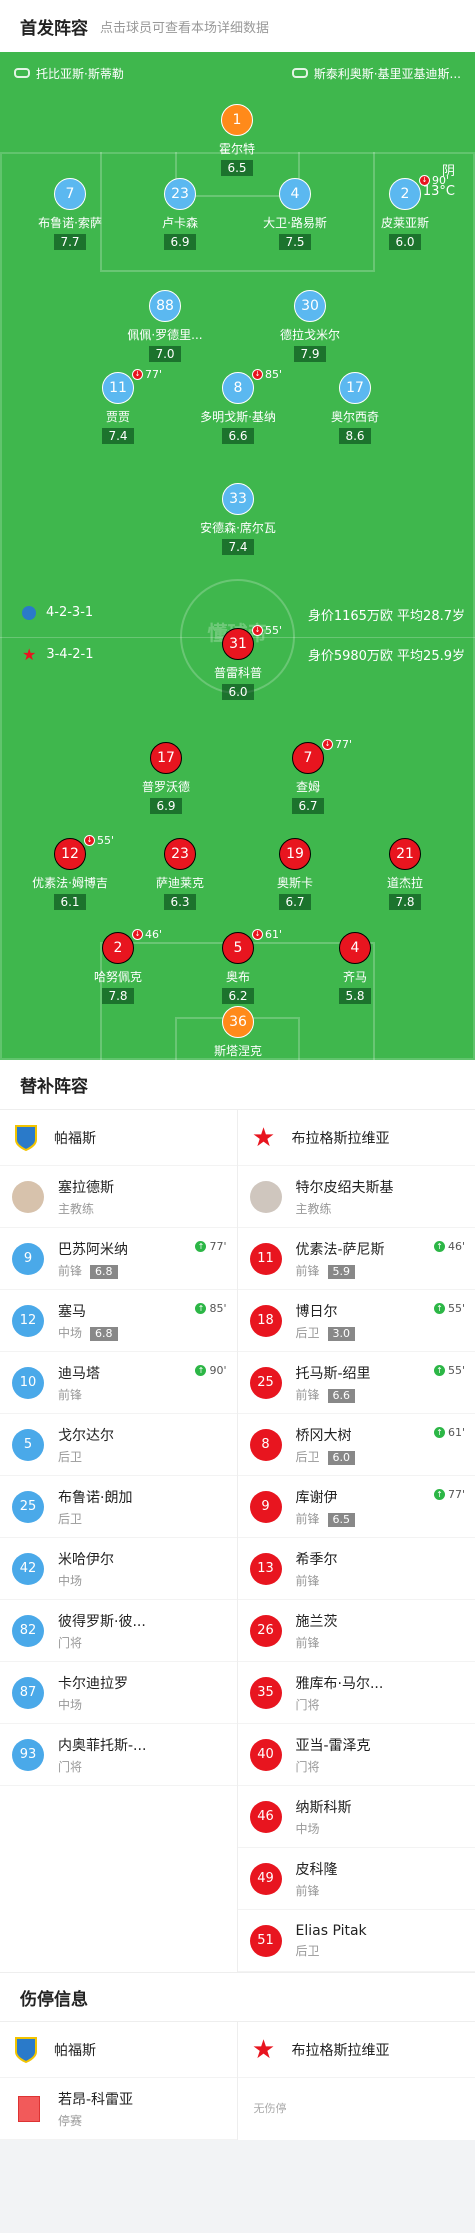 The width and height of the screenshot is (475, 2233). I want to click on sub-player-row: 11 优素法-萨尼斯 前锋 5.9 ↑ 46', so click(356, 1259).